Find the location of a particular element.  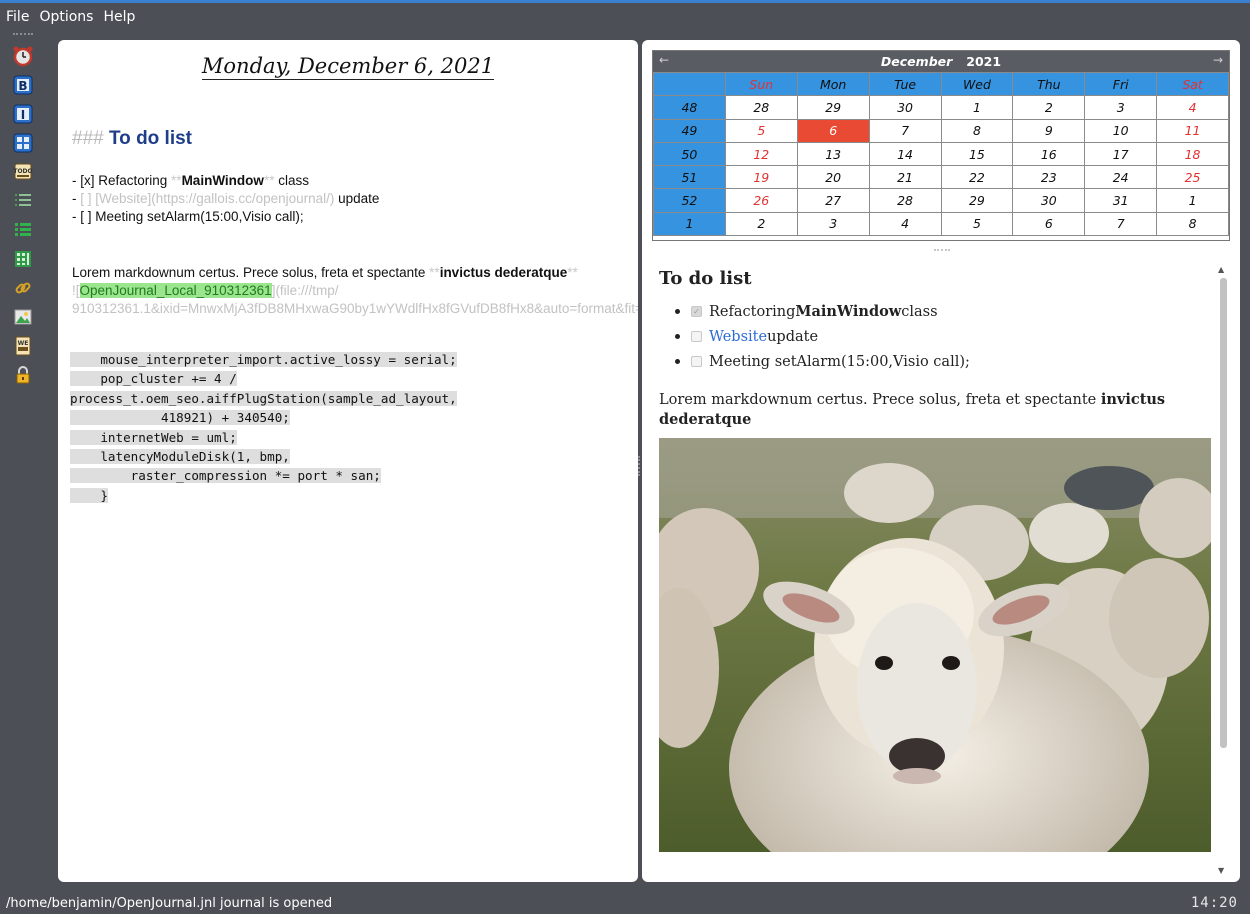

calendar-day: 14 is located at coordinates (905, 154).